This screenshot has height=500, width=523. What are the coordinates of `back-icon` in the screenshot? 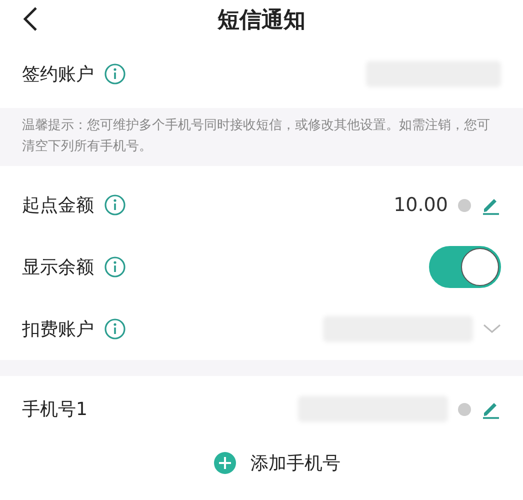 It's located at (30, 19).